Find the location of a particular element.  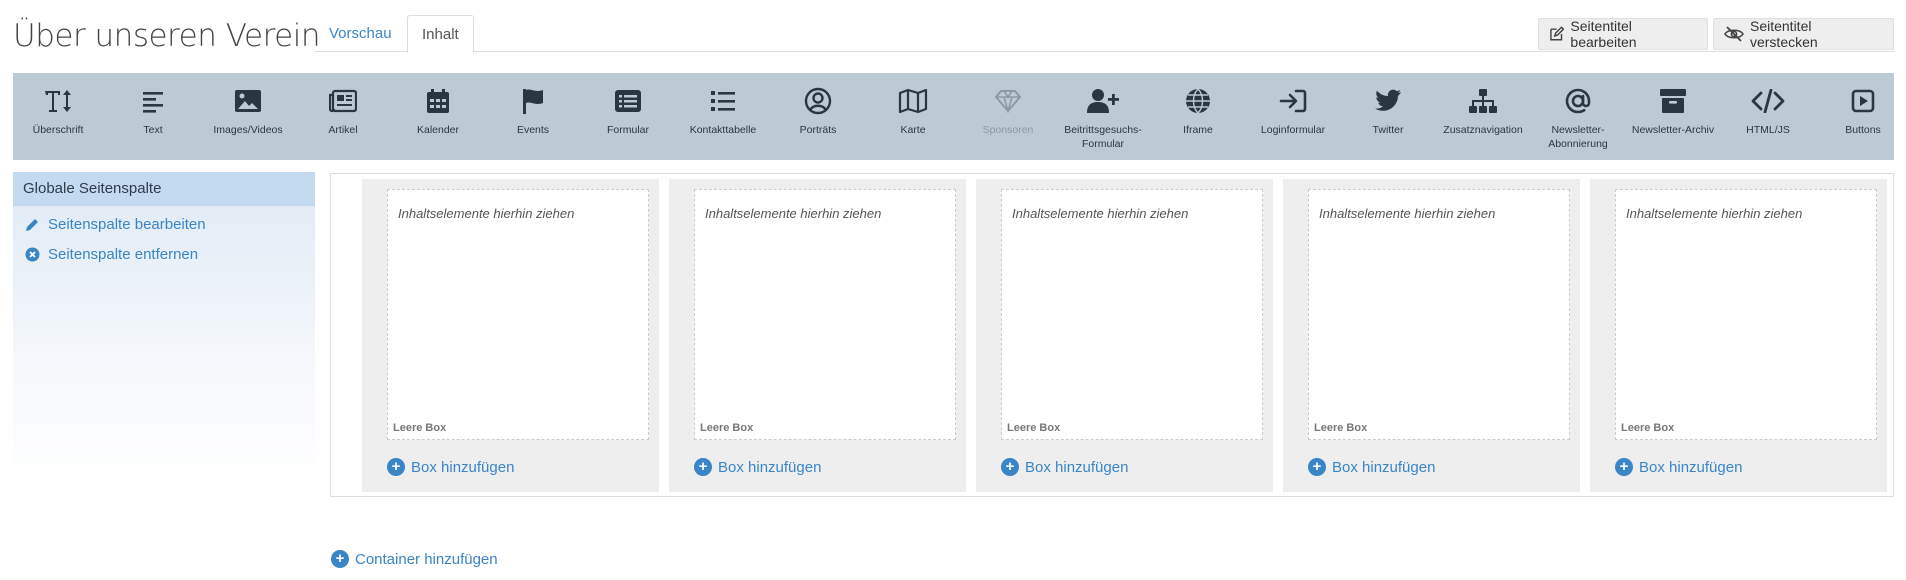

edit-sidebar-link: Seitenspalte bearbeiten is located at coordinates (115, 224).